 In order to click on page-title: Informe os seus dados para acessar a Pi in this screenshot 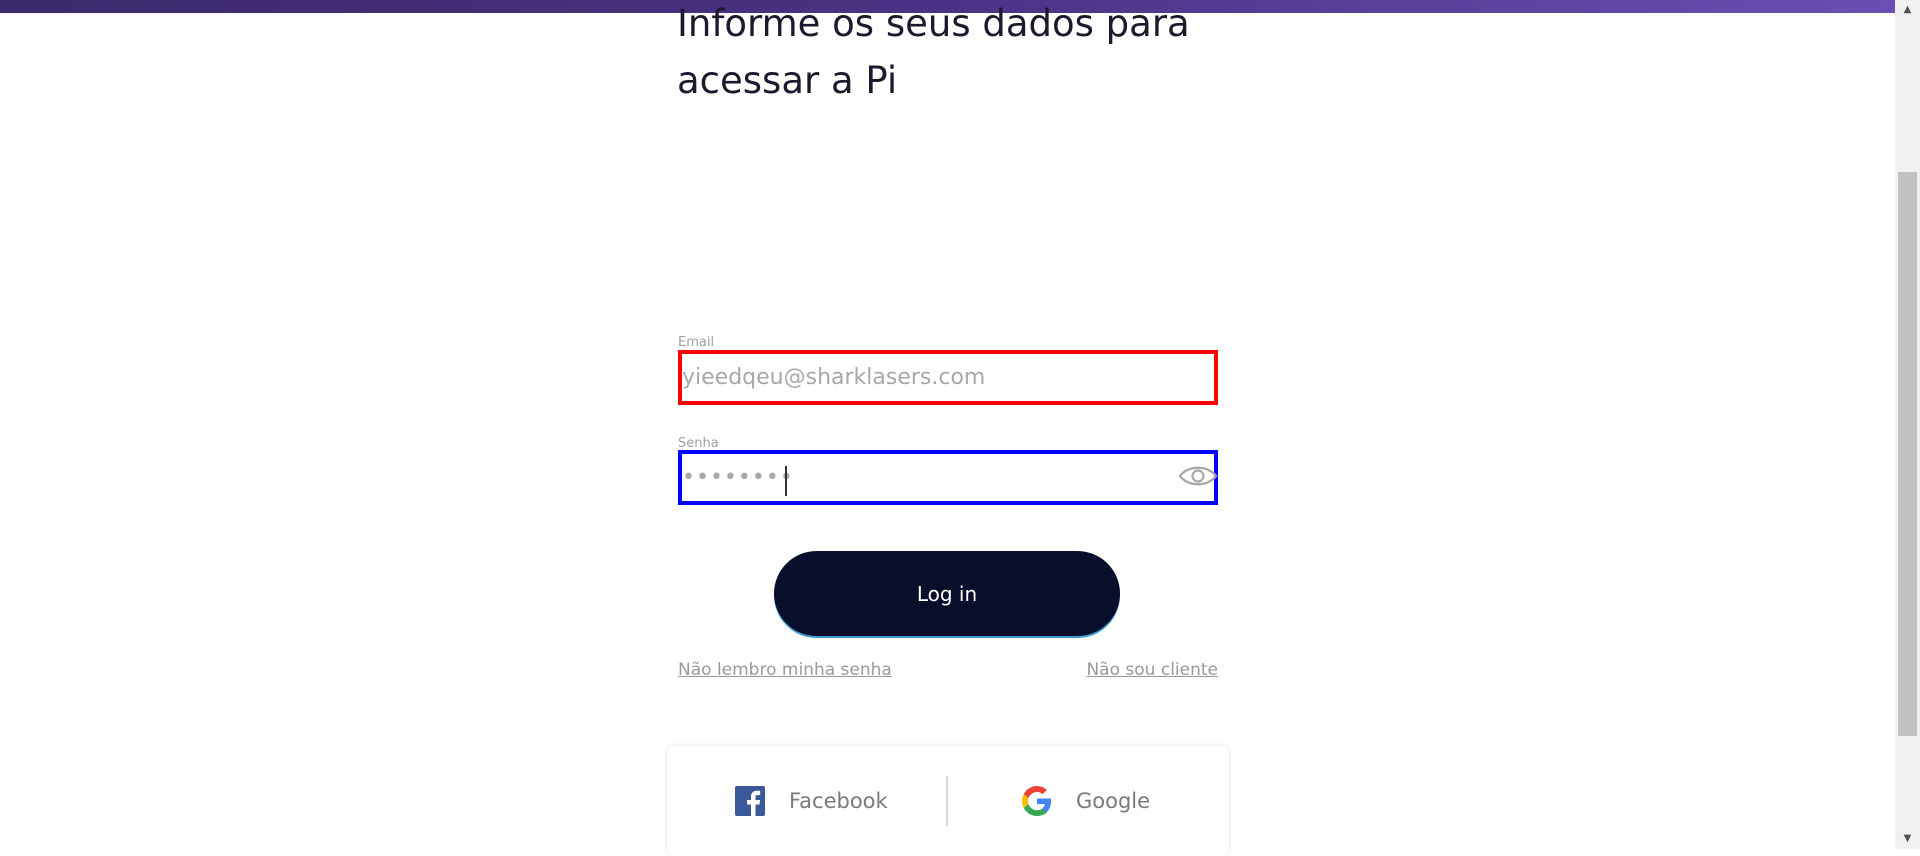, I will do `click(957, 54)`.